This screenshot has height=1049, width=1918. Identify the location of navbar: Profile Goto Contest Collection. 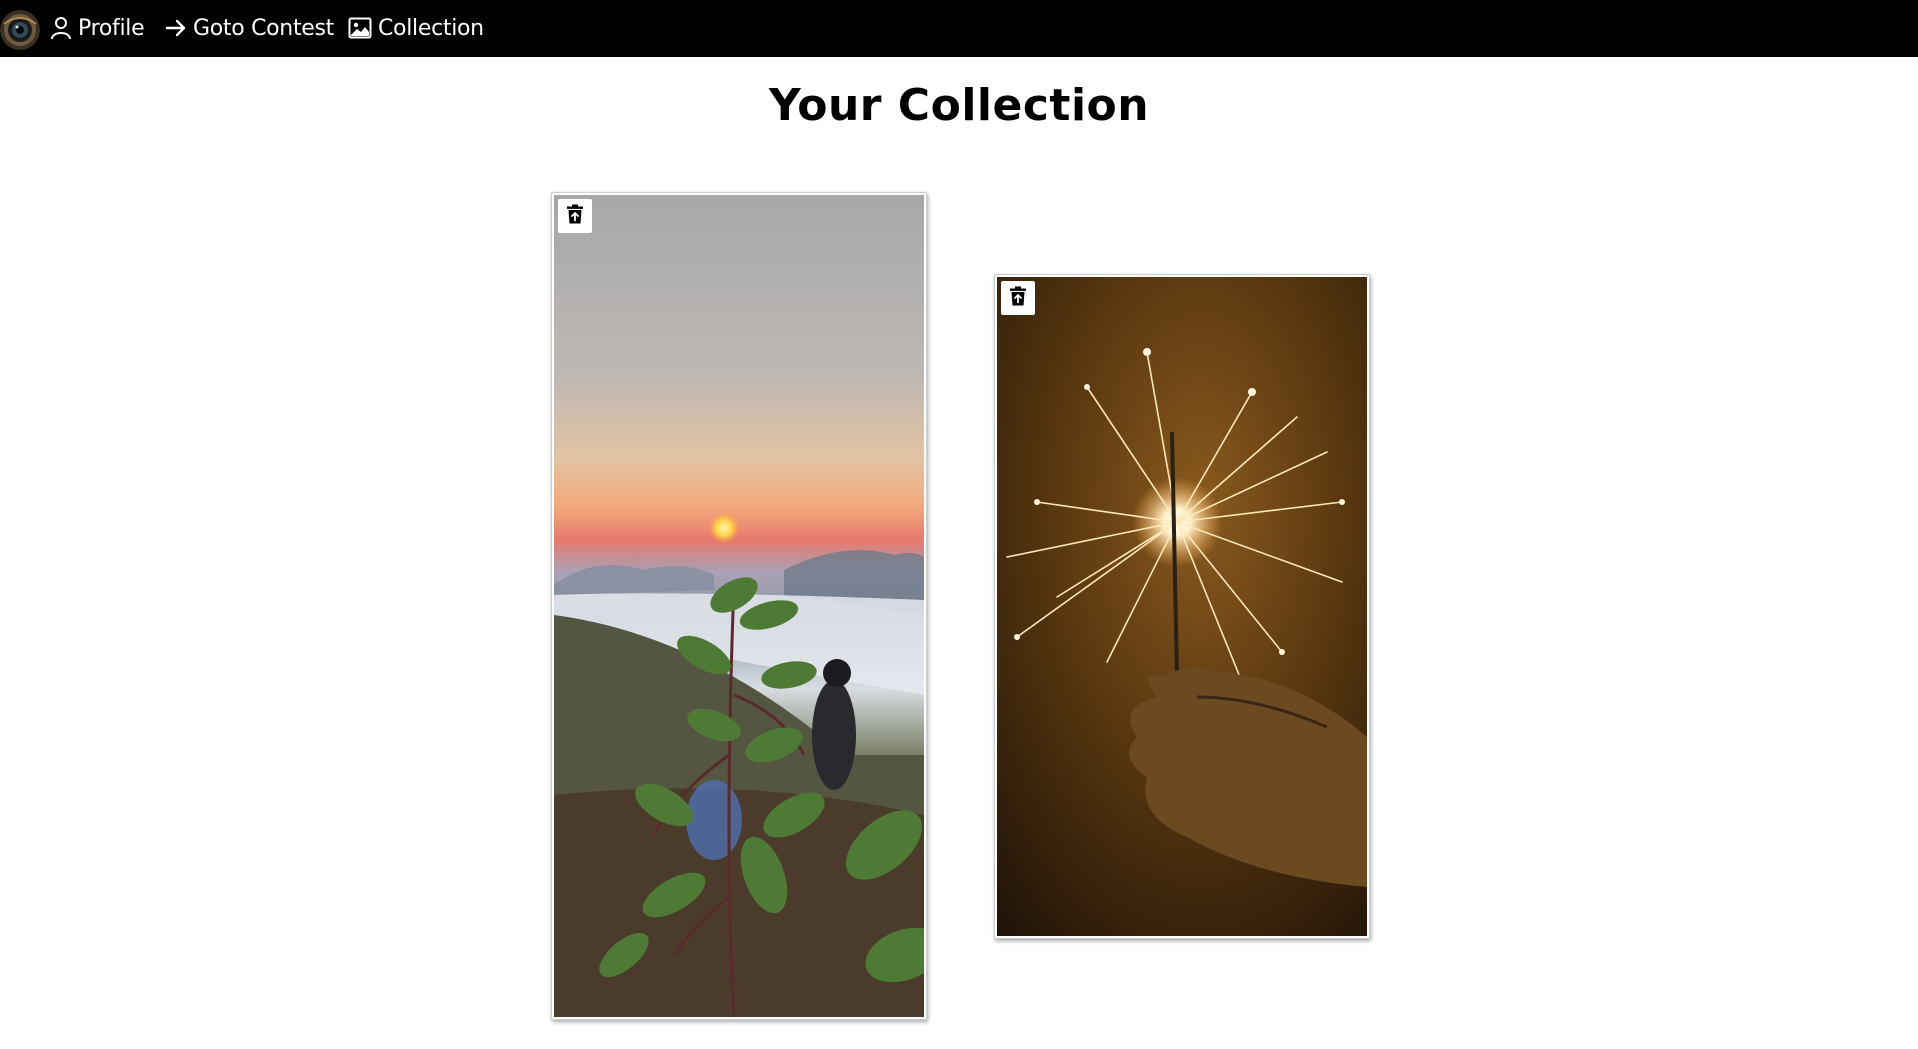
(959, 28).